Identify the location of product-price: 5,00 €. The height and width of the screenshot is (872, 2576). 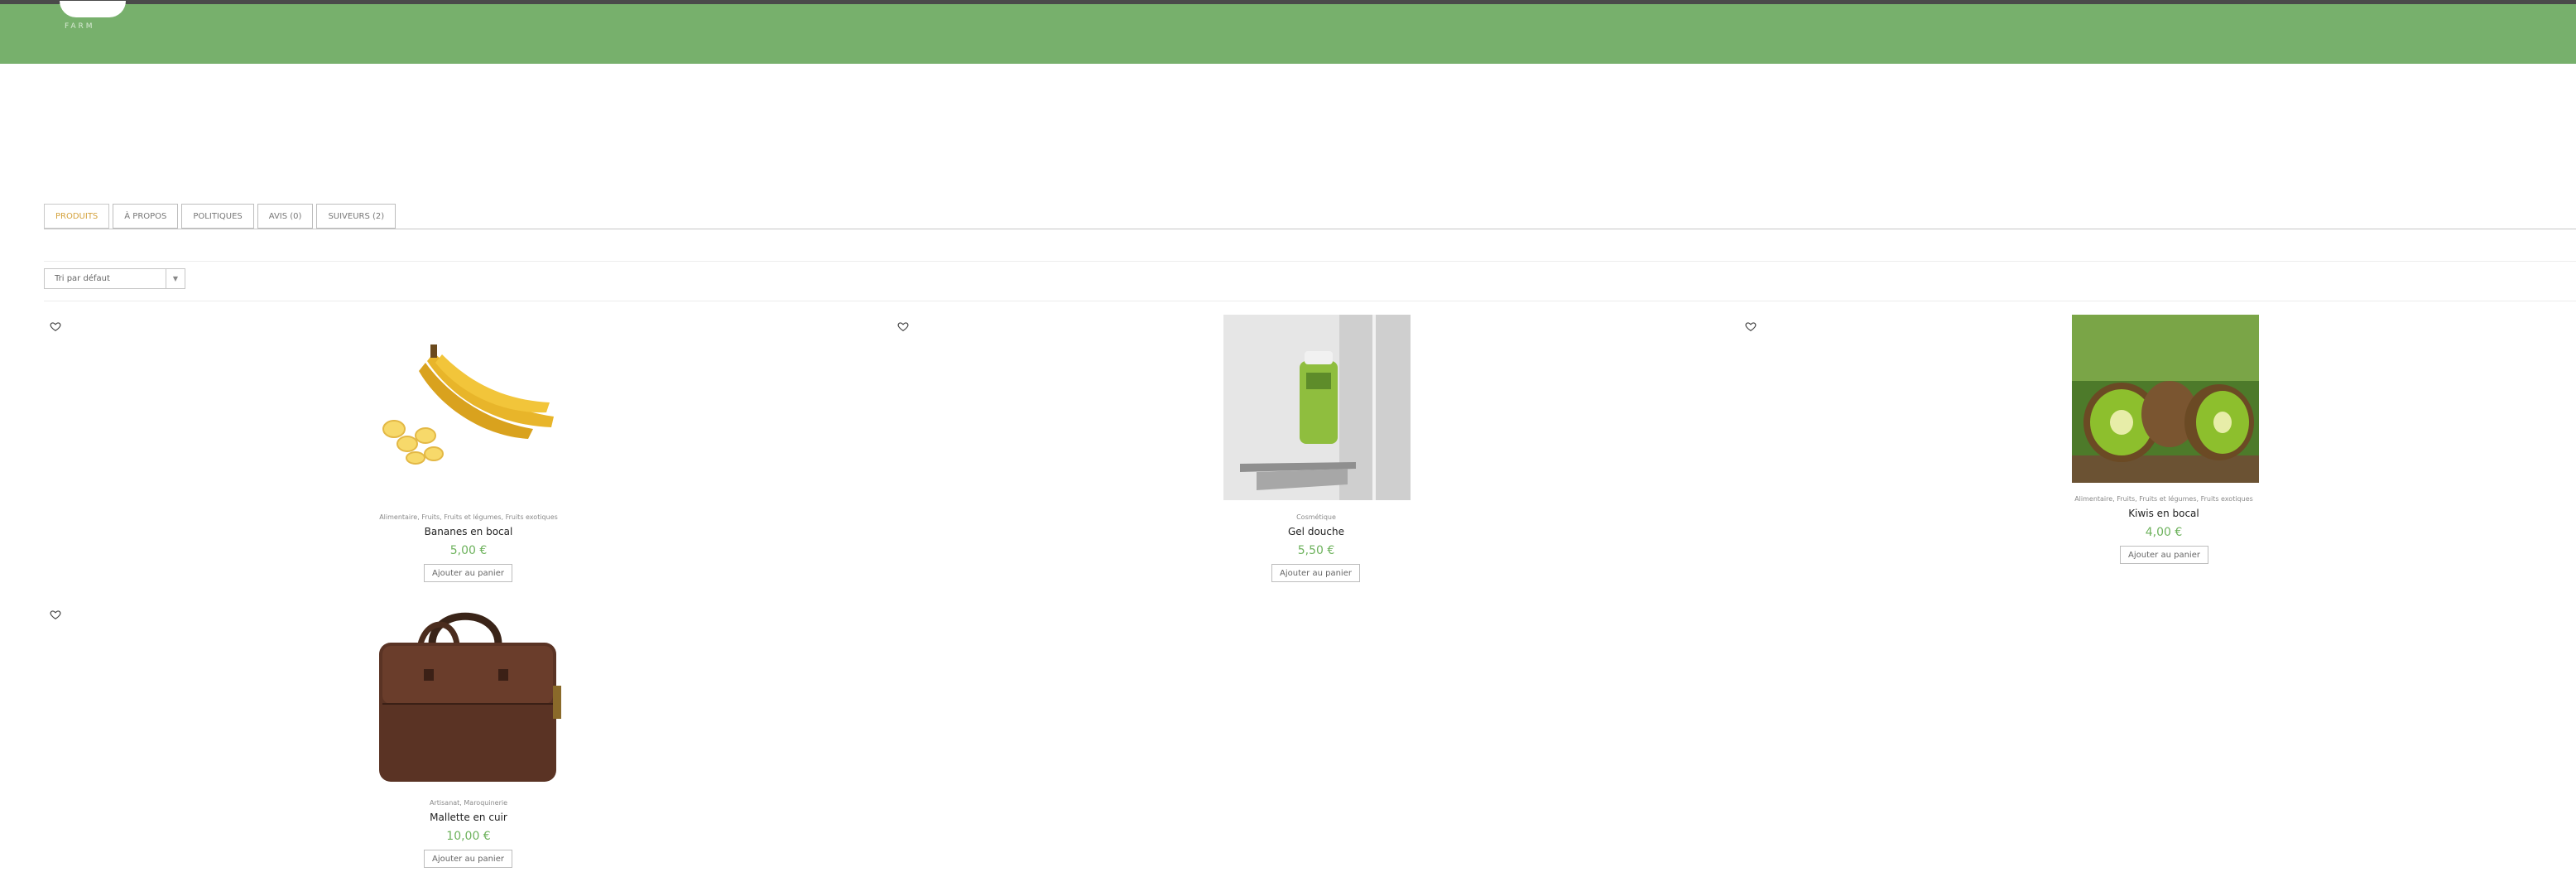
(468, 550).